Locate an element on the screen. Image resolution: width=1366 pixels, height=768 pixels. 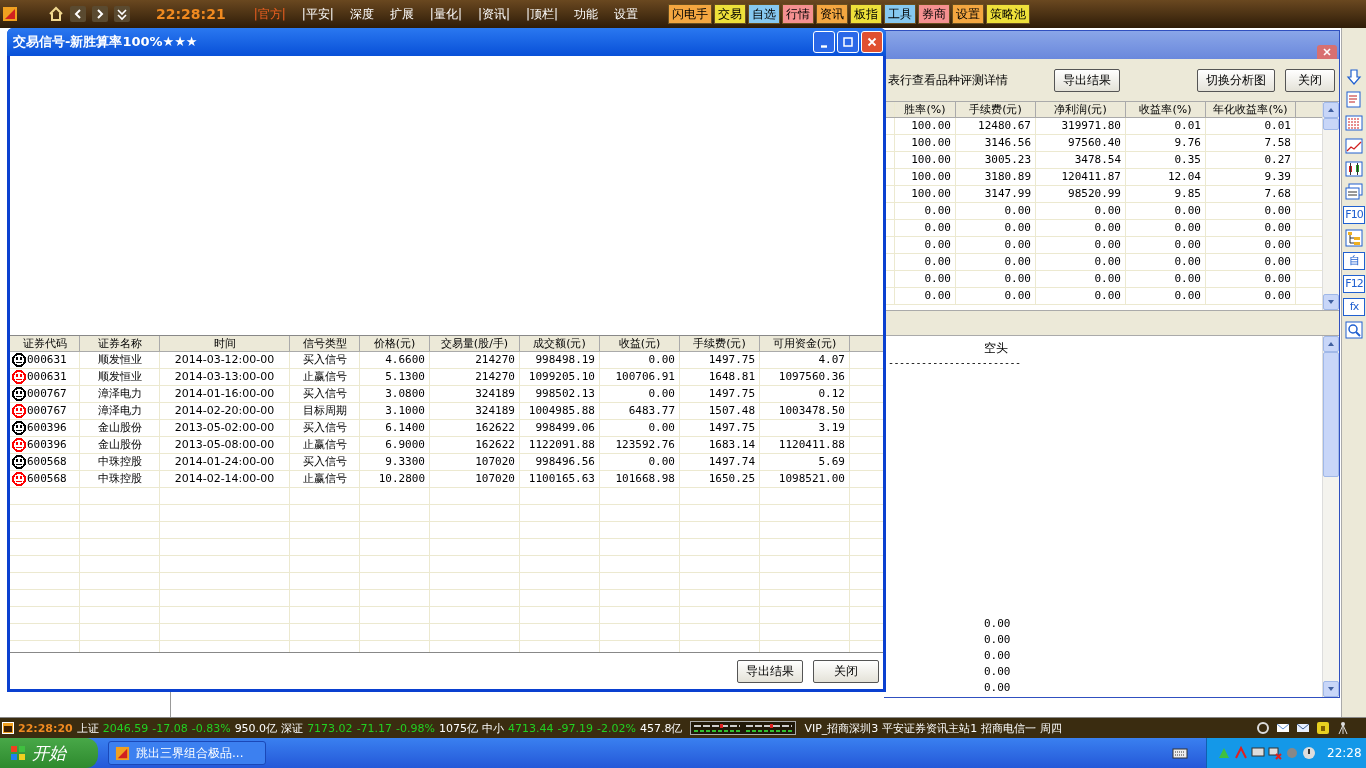
column-header: 收益(元) is located at coordinates (640, 343).